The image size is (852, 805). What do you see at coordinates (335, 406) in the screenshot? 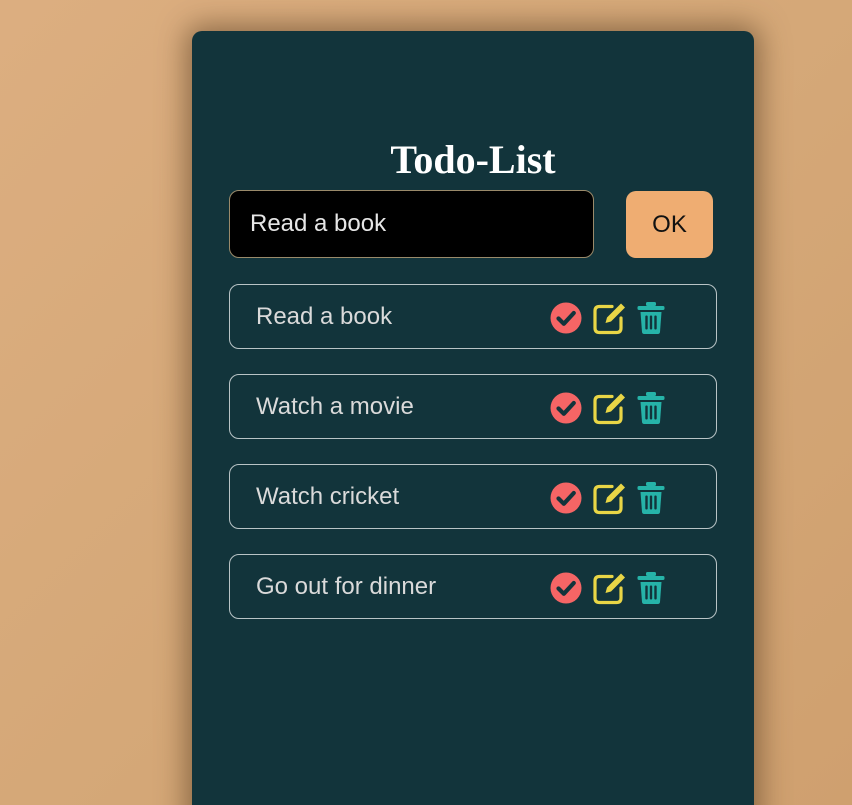
I see `task-label: Watch a movie` at bounding box center [335, 406].